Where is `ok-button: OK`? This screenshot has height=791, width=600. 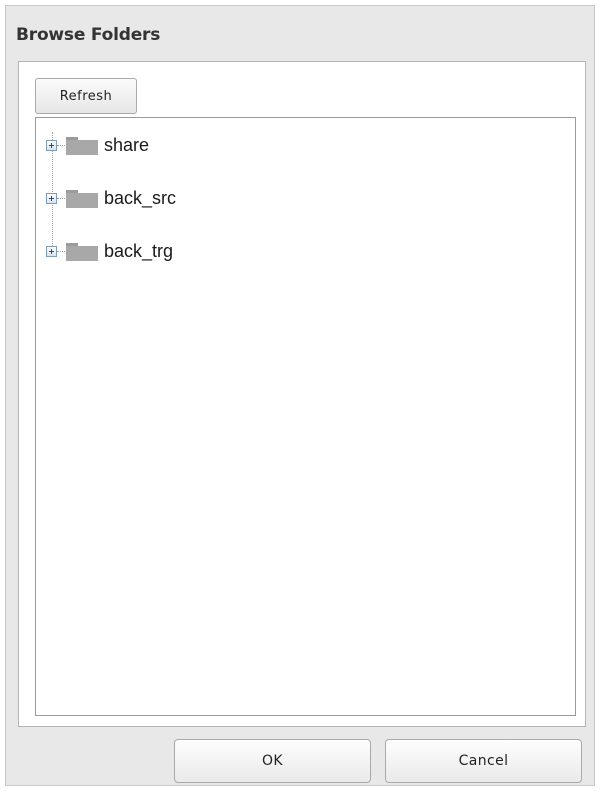
ok-button: OK is located at coordinates (272, 761).